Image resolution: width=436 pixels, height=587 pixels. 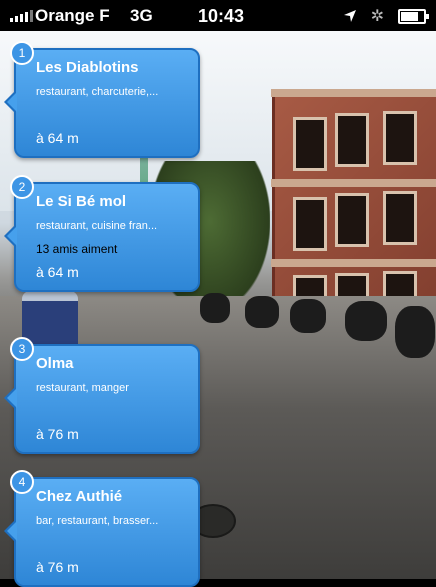 What do you see at coordinates (386, 16) in the screenshot?
I see `status-icons: ✲` at bounding box center [386, 16].